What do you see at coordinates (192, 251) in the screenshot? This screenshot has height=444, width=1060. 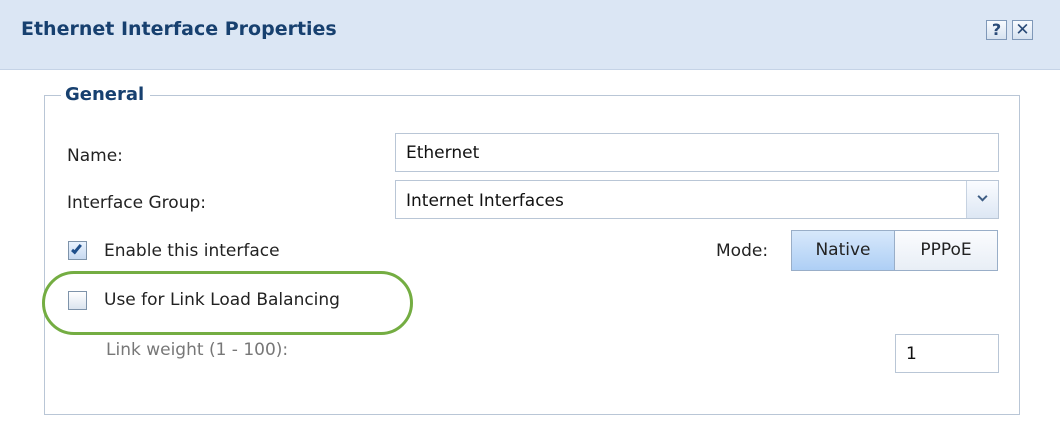 I see `enable-interface-label: Enable this interface` at bounding box center [192, 251].